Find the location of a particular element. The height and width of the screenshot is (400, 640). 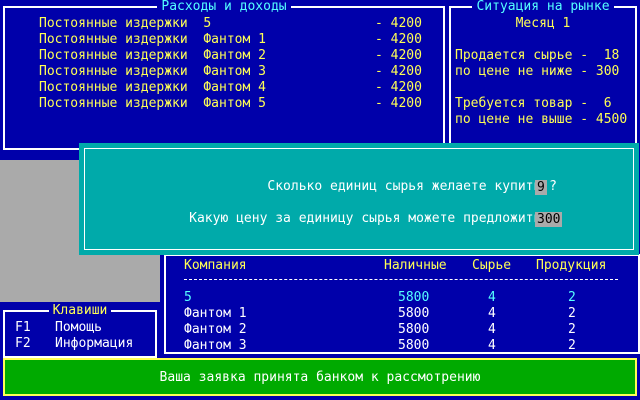

company-name: Фантом 1 is located at coordinates (215, 313).